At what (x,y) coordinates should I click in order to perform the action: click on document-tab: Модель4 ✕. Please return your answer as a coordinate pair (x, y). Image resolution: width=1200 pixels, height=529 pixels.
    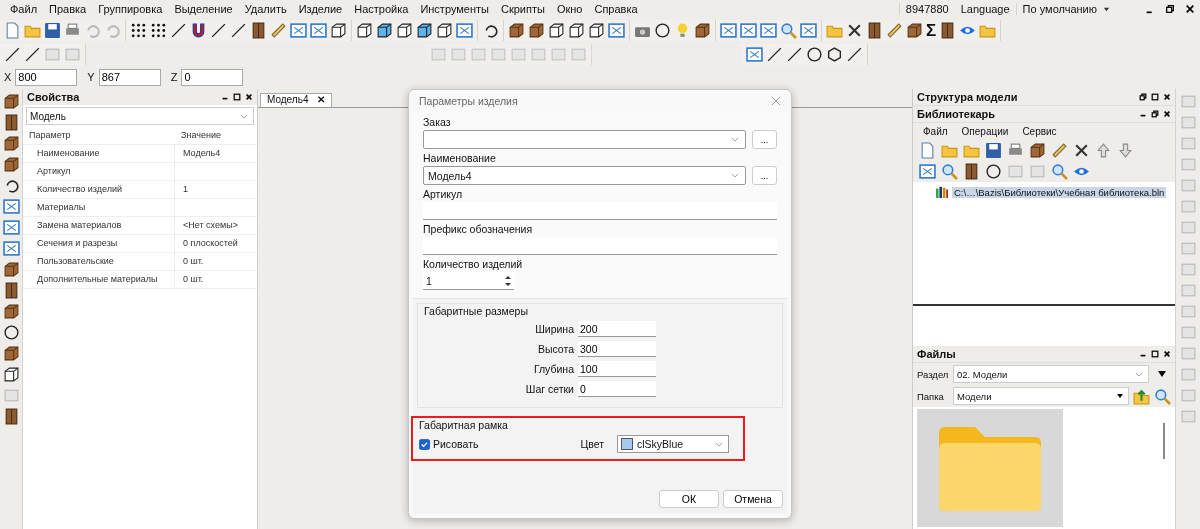
    Looking at the image, I should click on (296, 100).